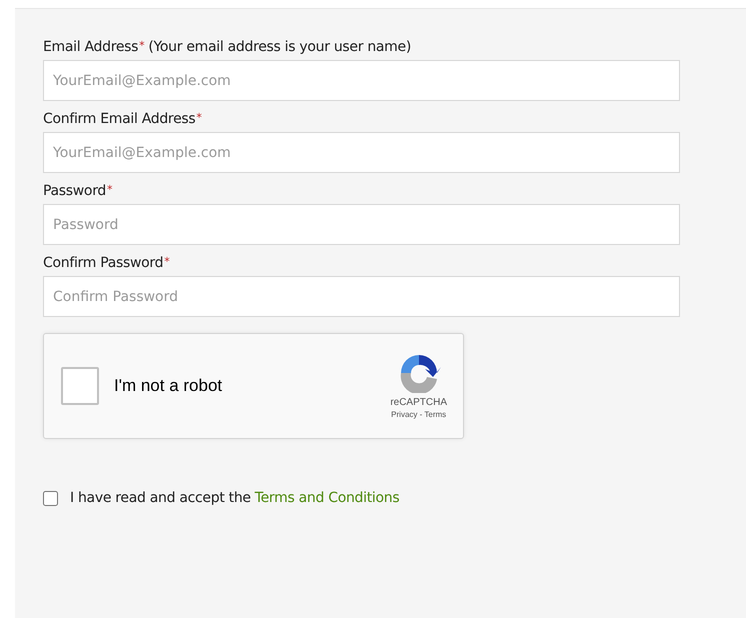 The width and height of the screenshot is (746, 618). Describe the element at coordinates (80, 386) in the screenshot. I see `captcha-checkbox` at that location.